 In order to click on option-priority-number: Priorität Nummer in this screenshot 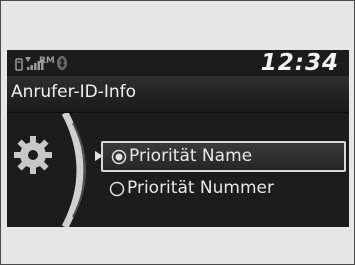, I will do `click(223, 189)`.